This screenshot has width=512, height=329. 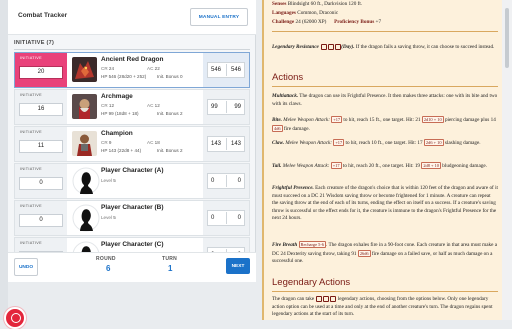 What do you see at coordinates (237, 107) in the screenshot?
I see `hp-max: 99` at bounding box center [237, 107].